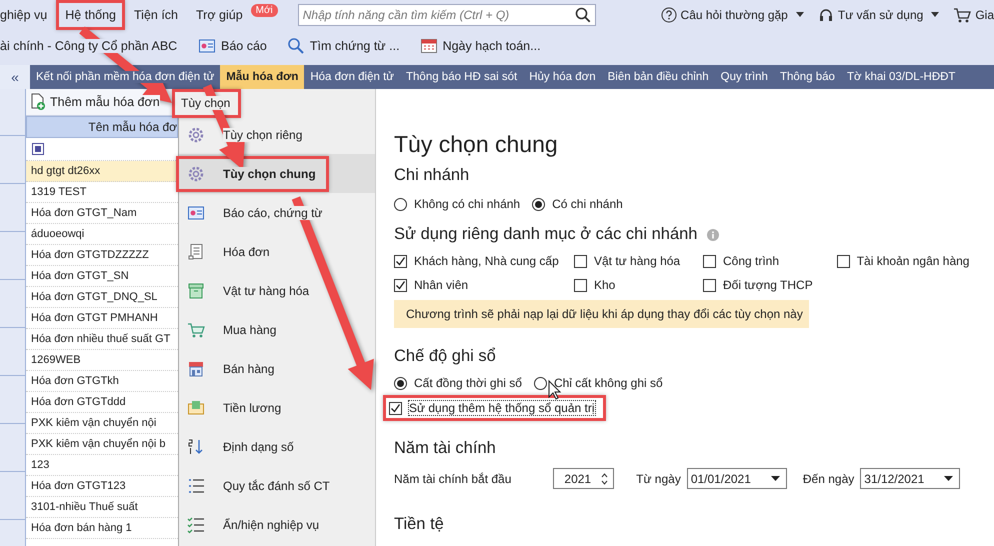 This screenshot has height=546, width=994. What do you see at coordinates (826, 15) in the screenshot?
I see `headset-icon` at bounding box center [826, 15].